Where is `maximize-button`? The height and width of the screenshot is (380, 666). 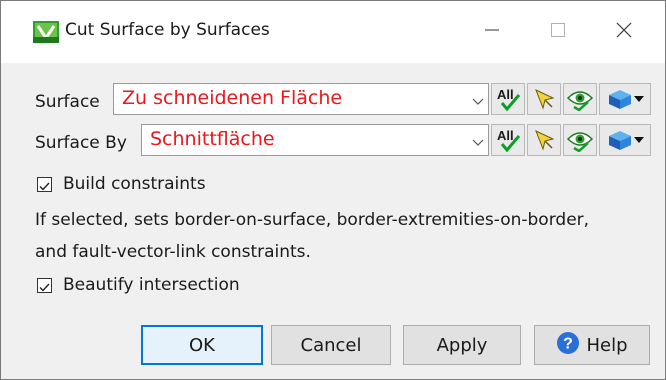
maximize-button is located at coordinates (558, 32).